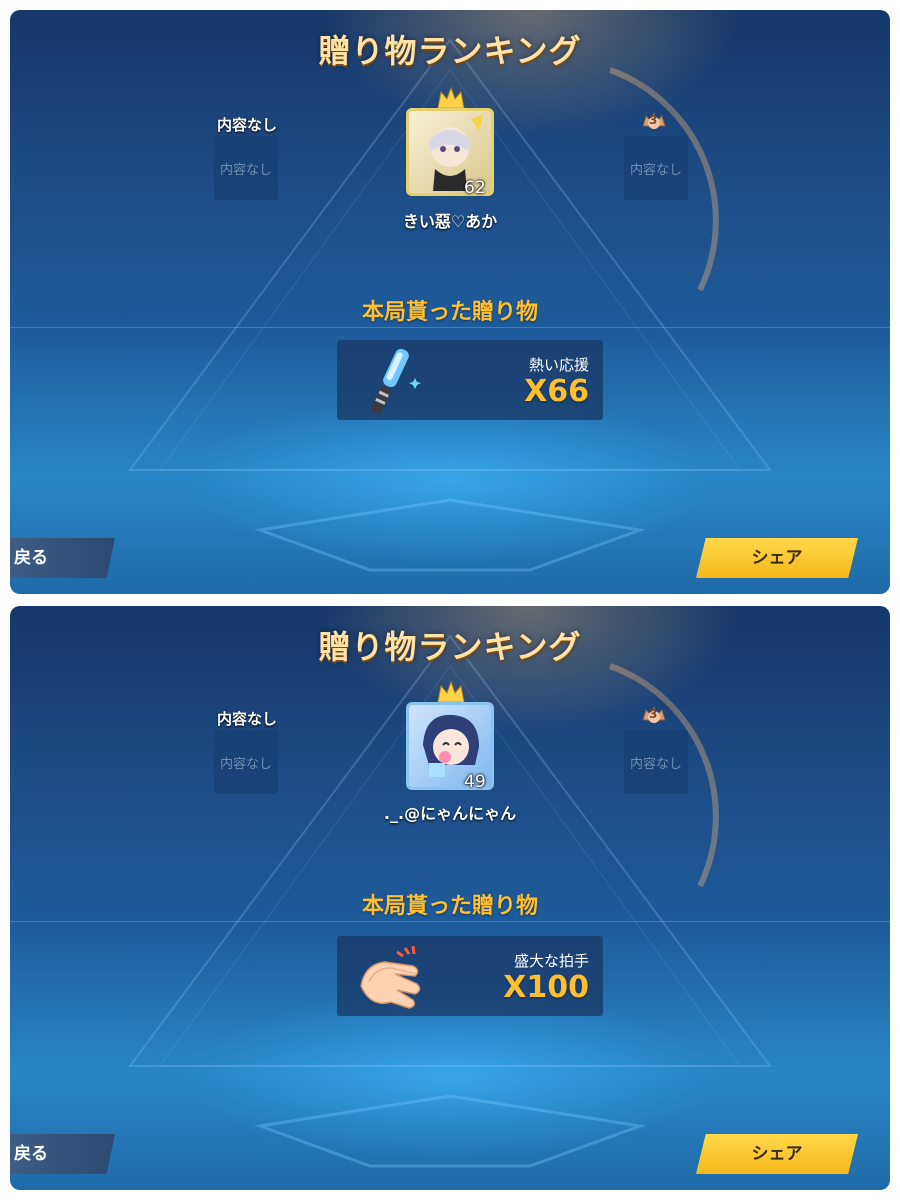 The width and height of the screenshot is (900, 1200). Describe the element at coordinates (450, 221) in the screenshot. I see `winner-name: きい惡♡あか` at that location.